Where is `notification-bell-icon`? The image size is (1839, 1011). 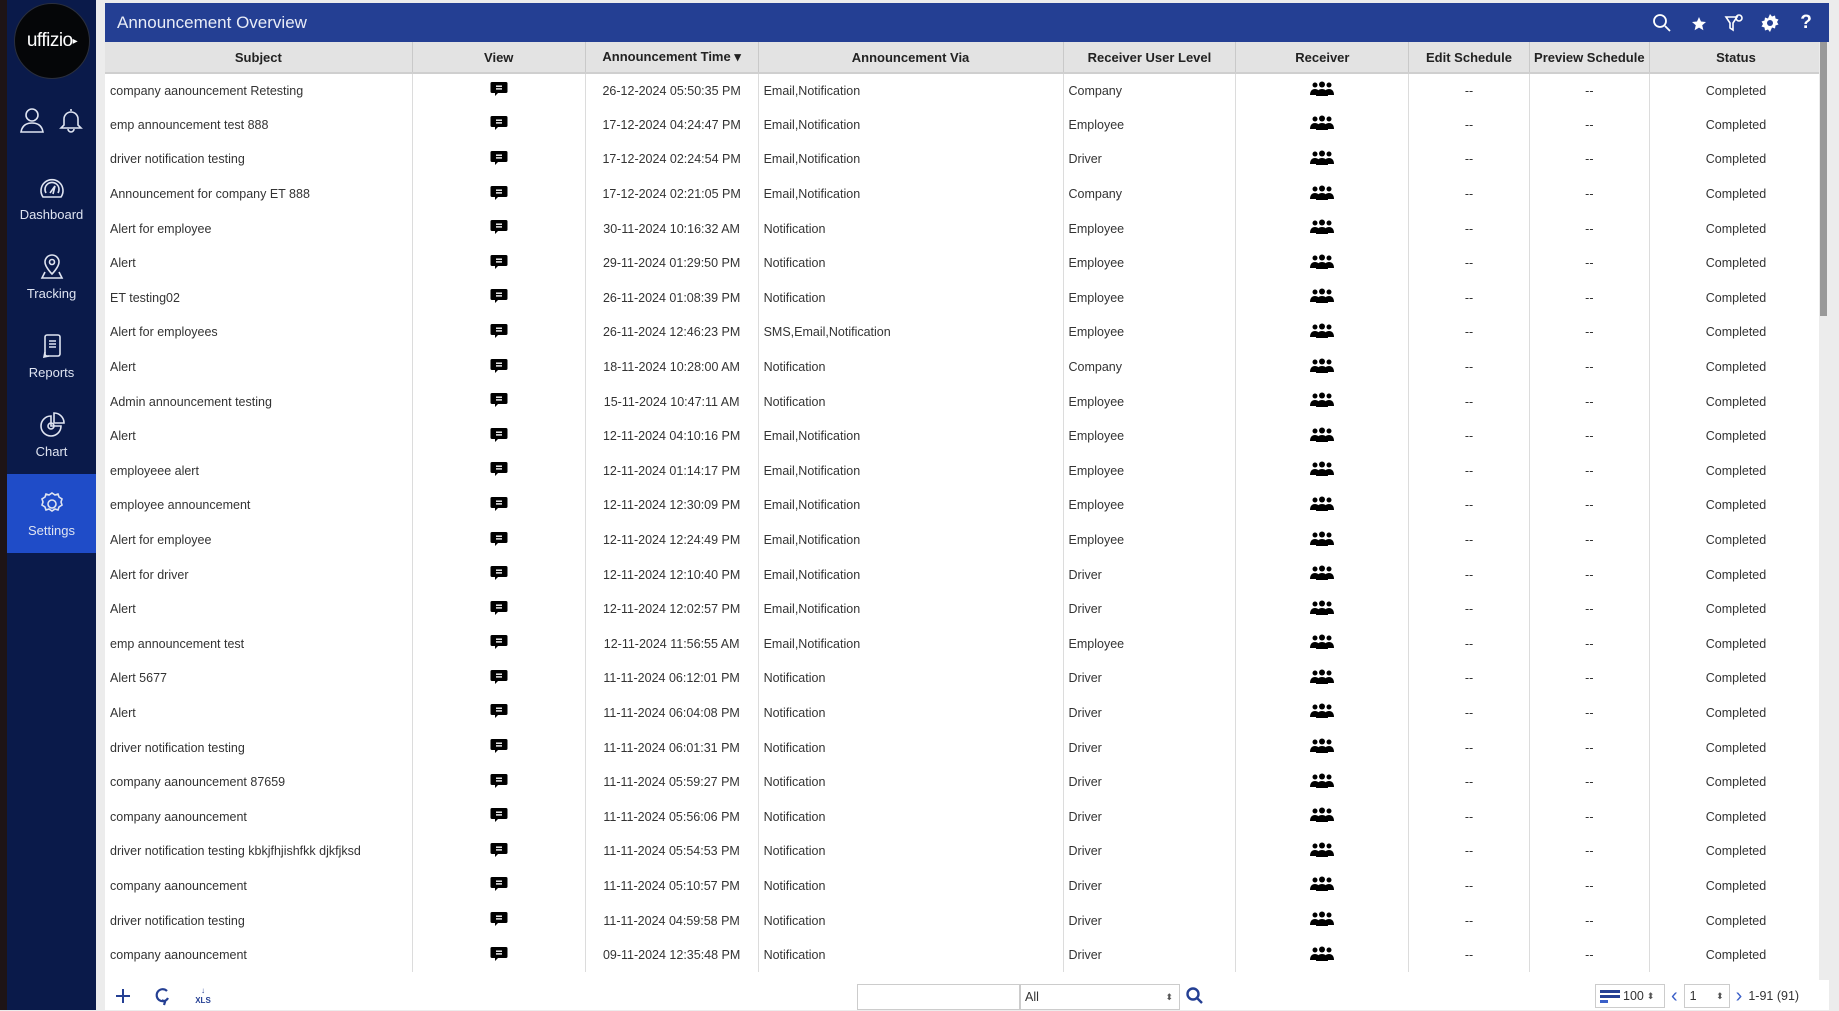
notification-bell-icon is located at coordinates (71, 122).